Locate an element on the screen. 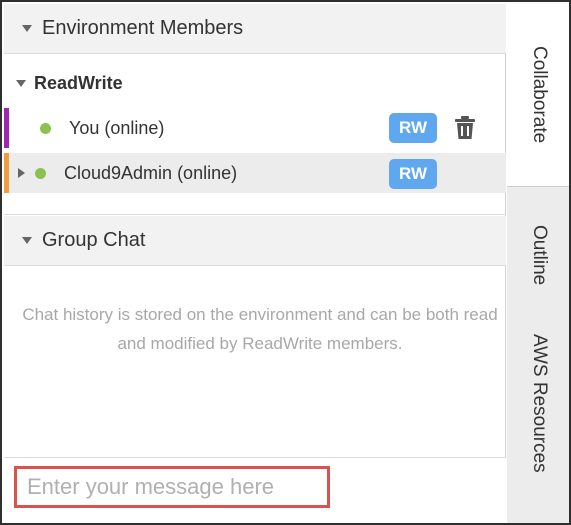 The height and width of the screenshot is (525, 571). expand-triangle-icon is located at coordinates (21, 173).